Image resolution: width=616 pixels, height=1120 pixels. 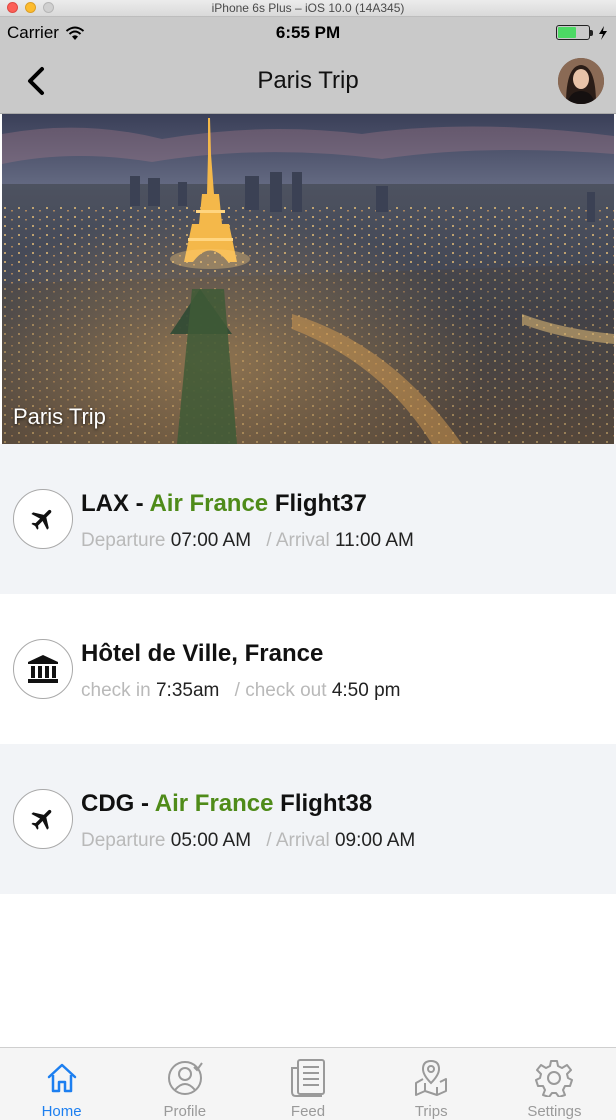 What do you see at coordinates (603, 32) in the screenshot?
I see `charging-bolt-icon` at bounding box center [603, 32].